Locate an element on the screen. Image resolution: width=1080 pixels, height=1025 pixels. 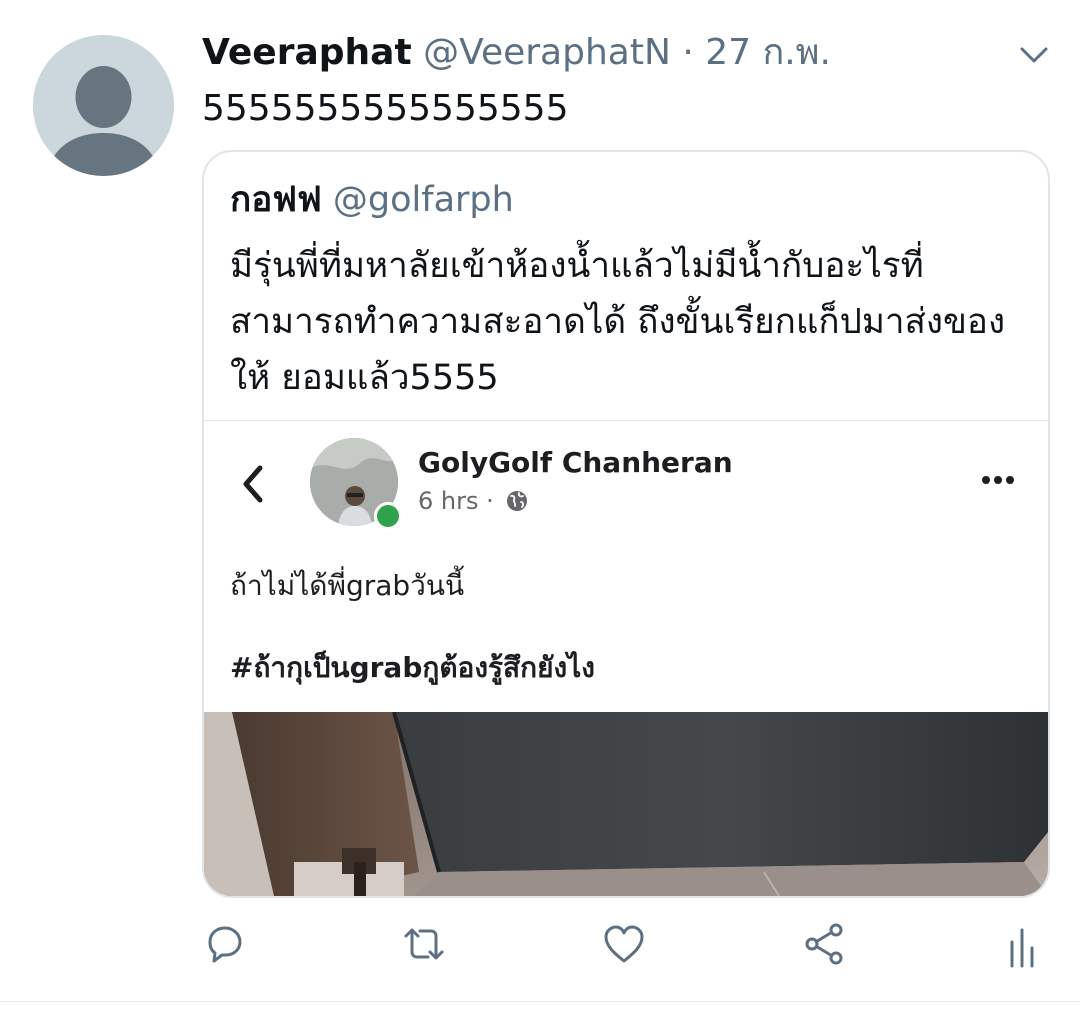
default-avatar-icon is located at coordinates (103, 105).